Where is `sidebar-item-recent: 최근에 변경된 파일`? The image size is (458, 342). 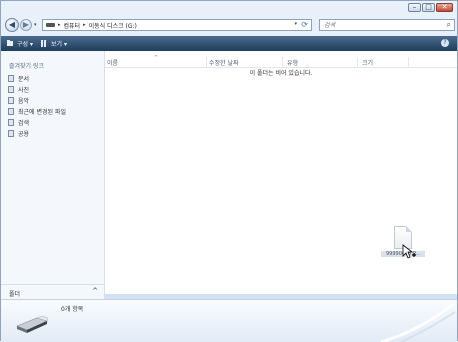 sidebar-item-recent: 최근에 변경된 파일 is located at coordinates (37, 111).